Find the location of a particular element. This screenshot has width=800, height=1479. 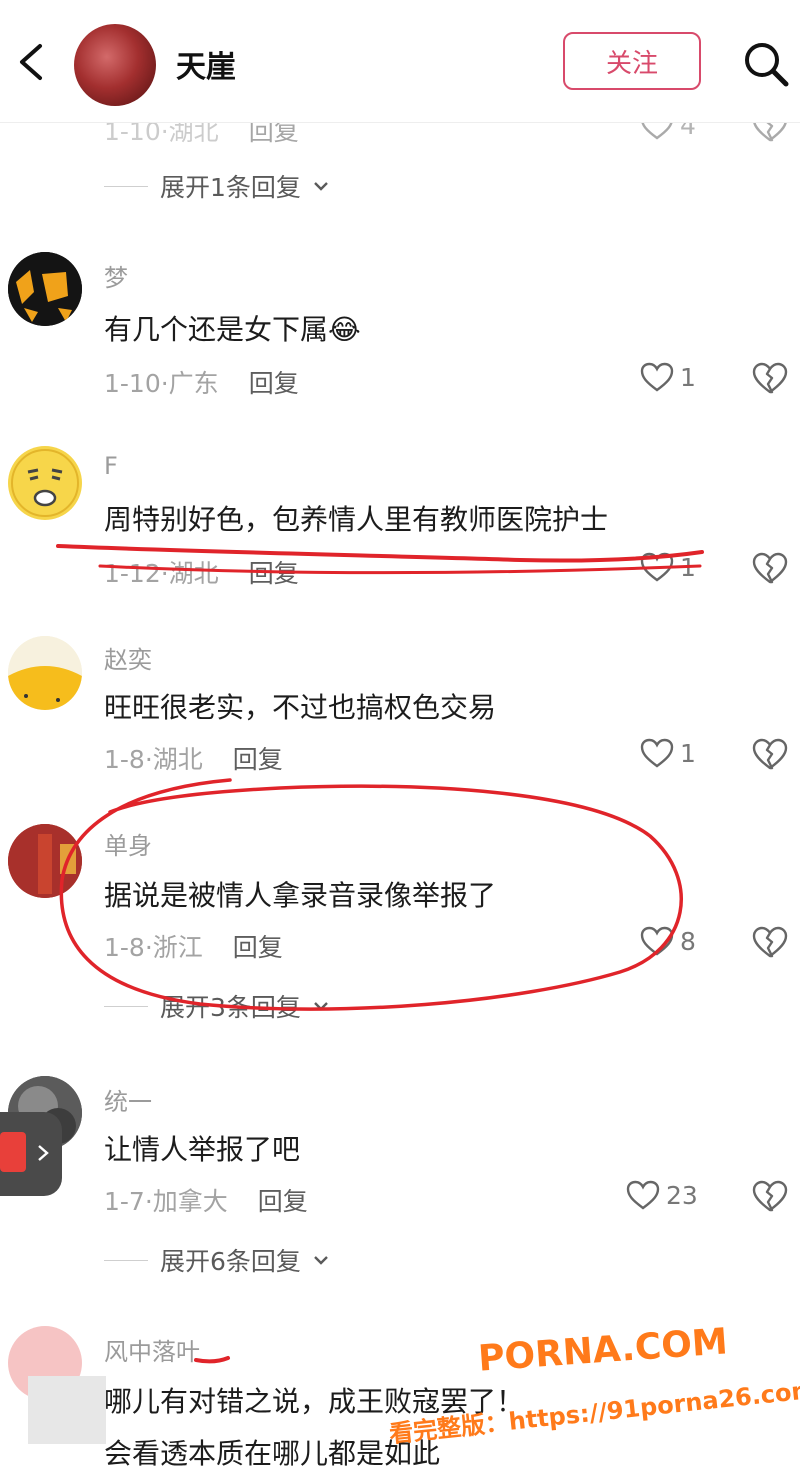

comment-meta: 1-10·广东 回复 is located at coordinates (201, 383).